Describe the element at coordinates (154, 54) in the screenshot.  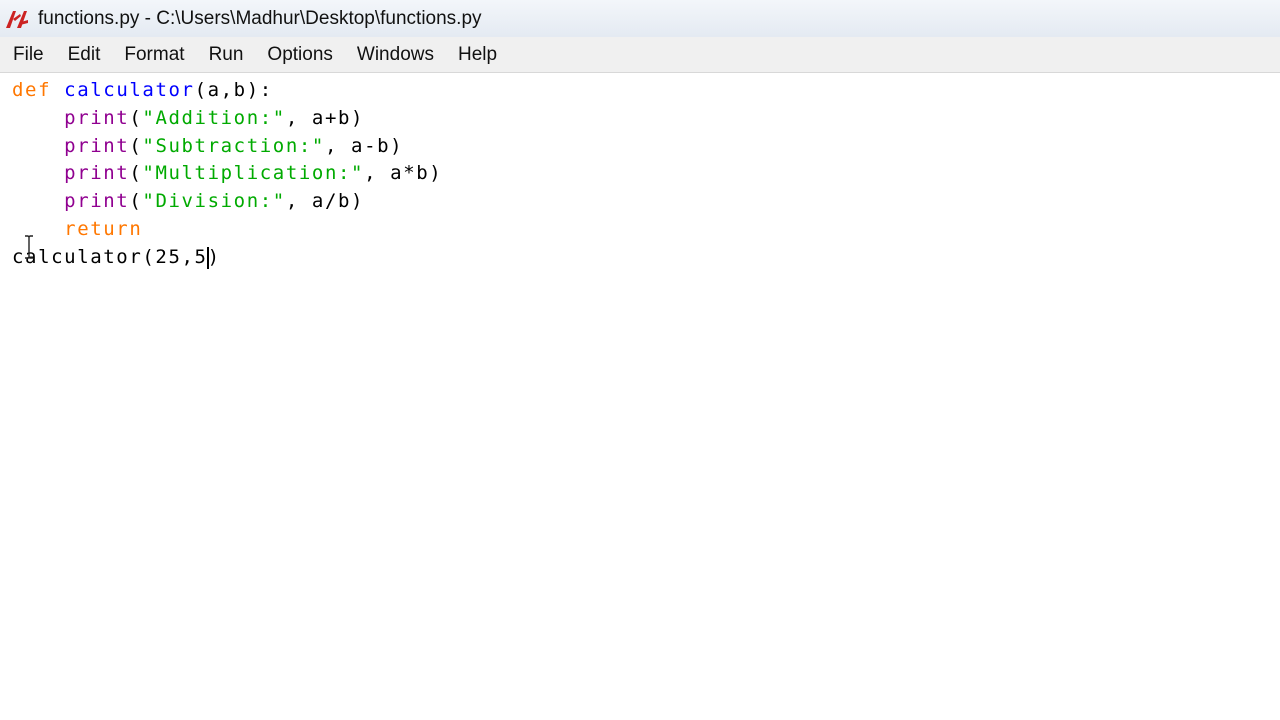
I see `menu-format: Format` at that location.